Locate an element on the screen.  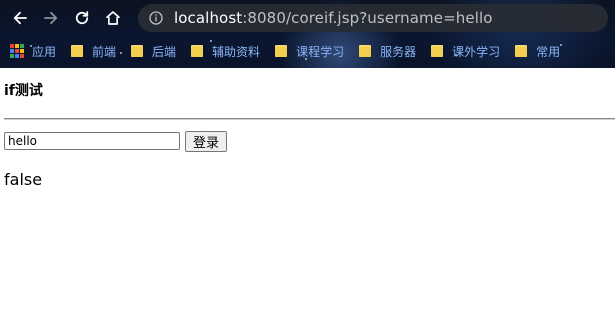
bookmark-label: 后端 is located at coordinates (164, 51).